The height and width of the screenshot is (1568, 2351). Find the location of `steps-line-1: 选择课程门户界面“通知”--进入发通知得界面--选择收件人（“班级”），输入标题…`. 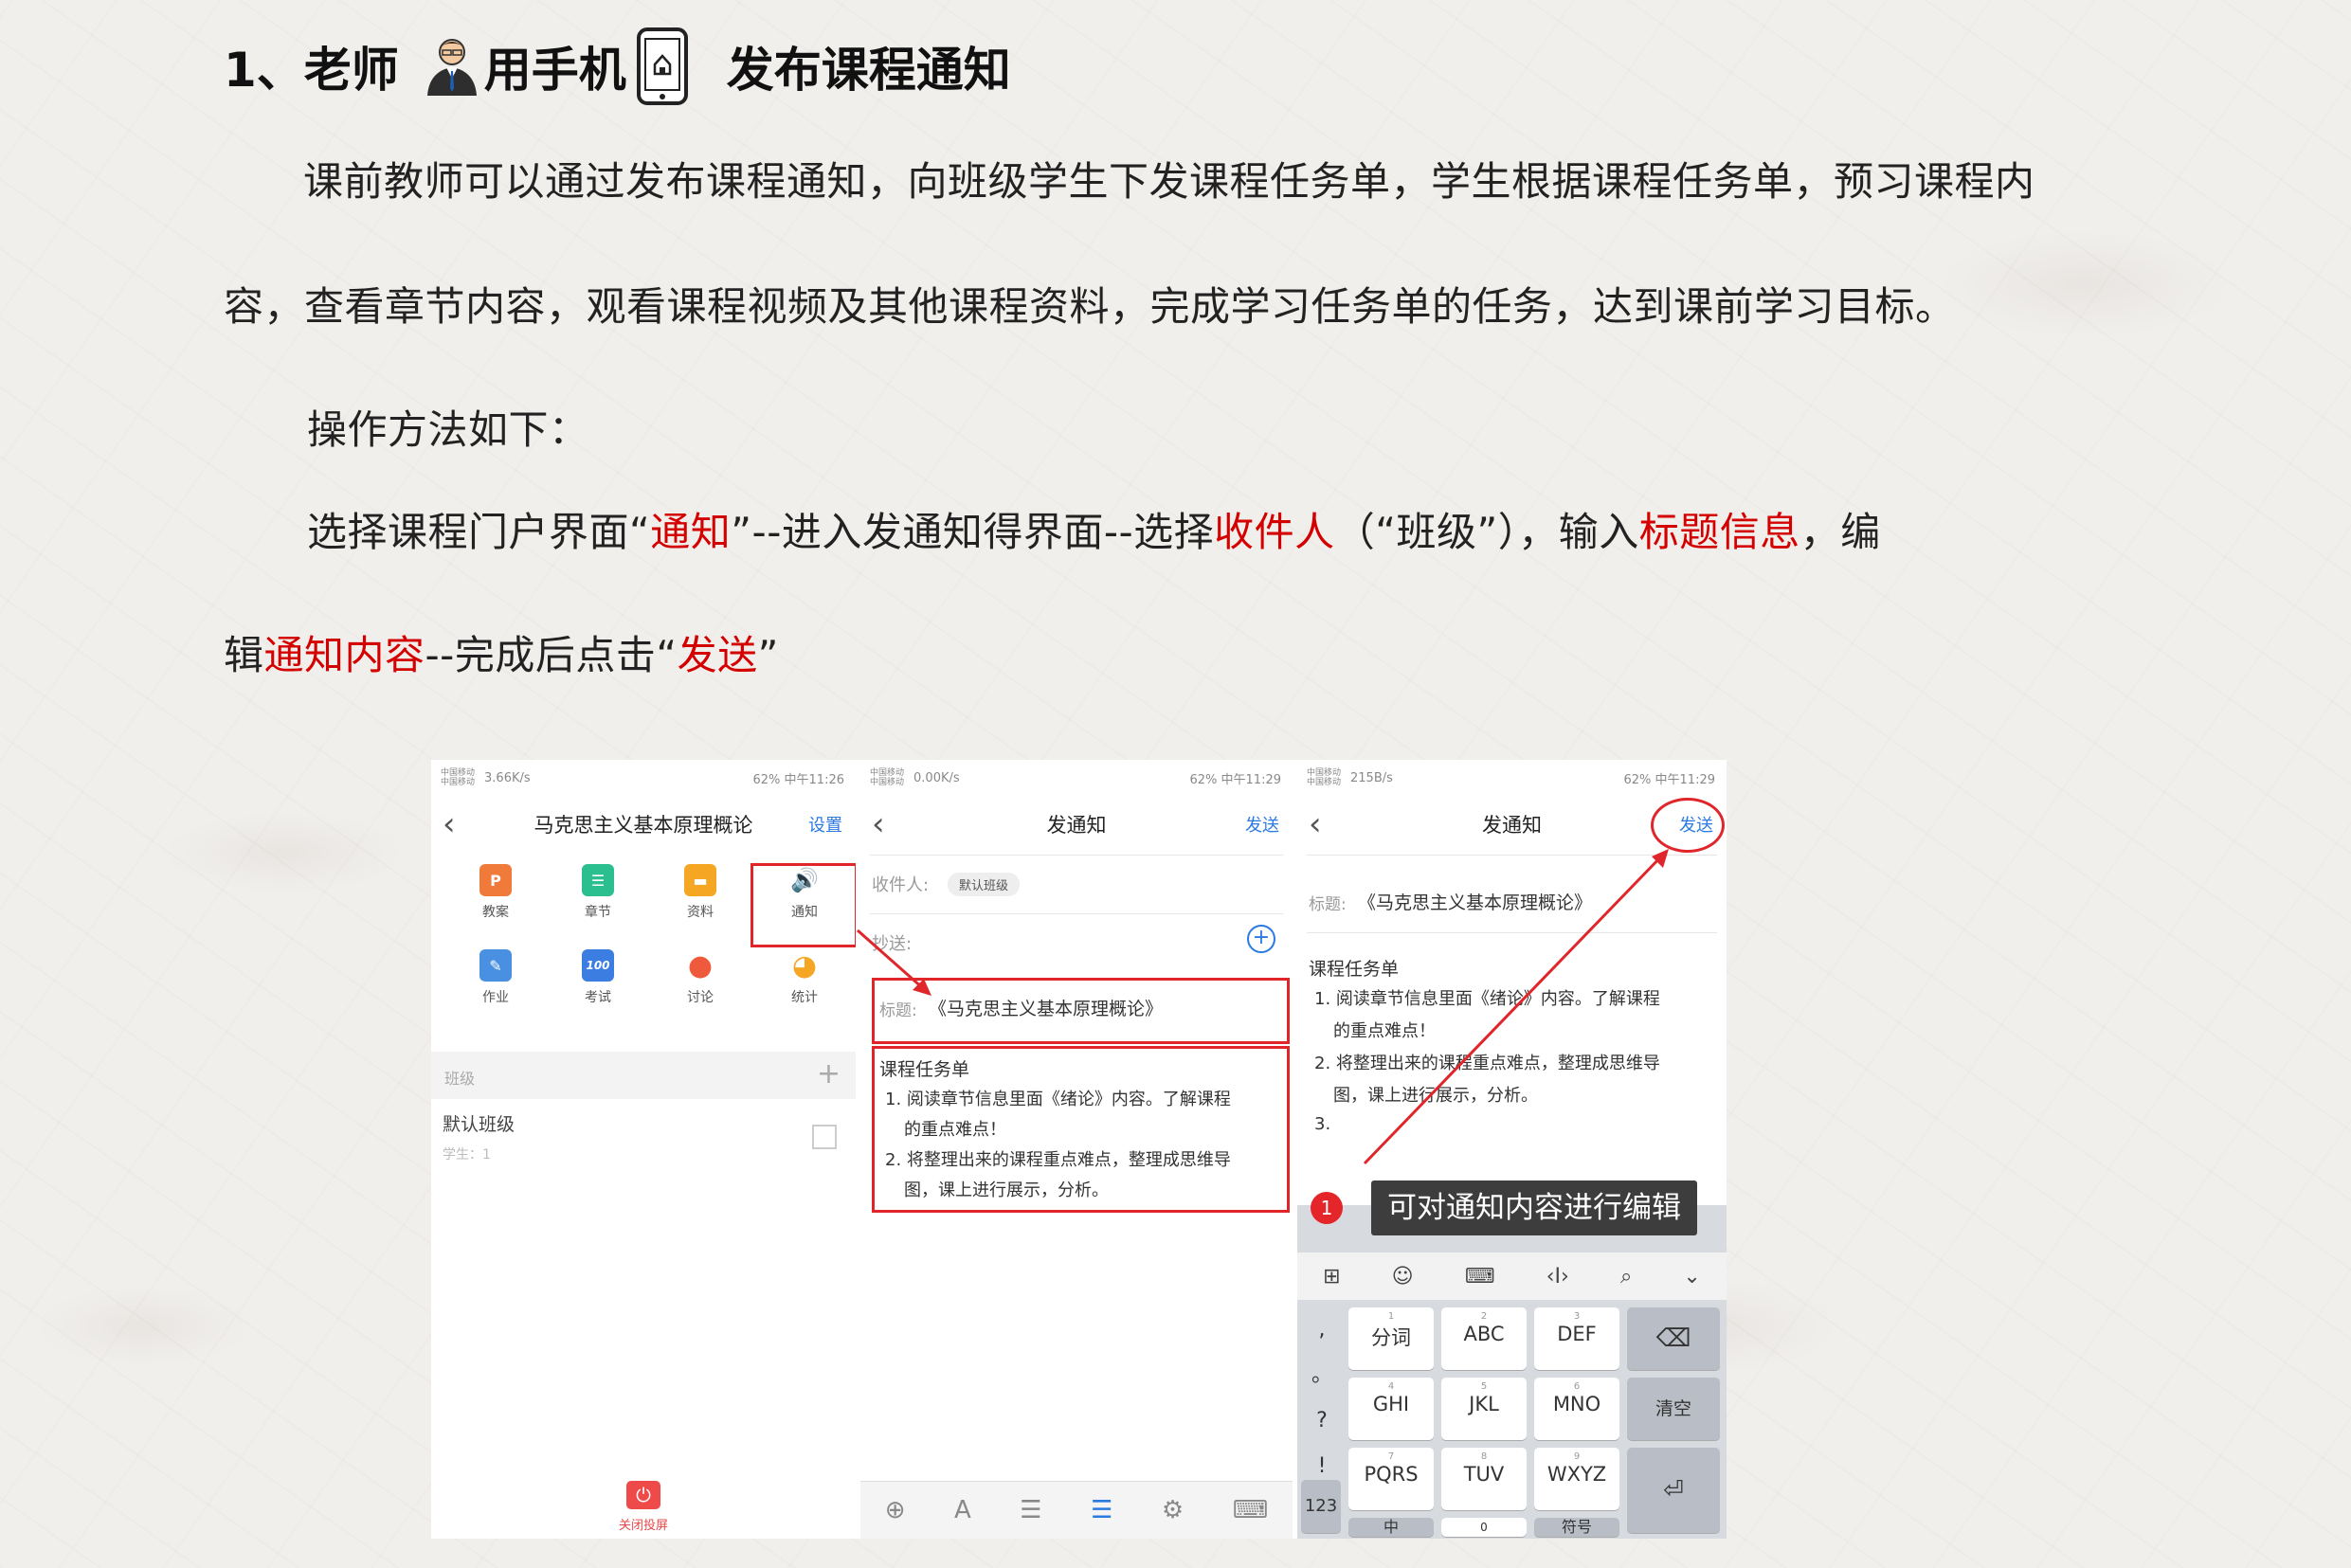

steps-line-1: 选择课程门户界面“通知”--进入发通知得界面--选择收件人（“班级”），输入标题… is located at coordinates (1094, 529).